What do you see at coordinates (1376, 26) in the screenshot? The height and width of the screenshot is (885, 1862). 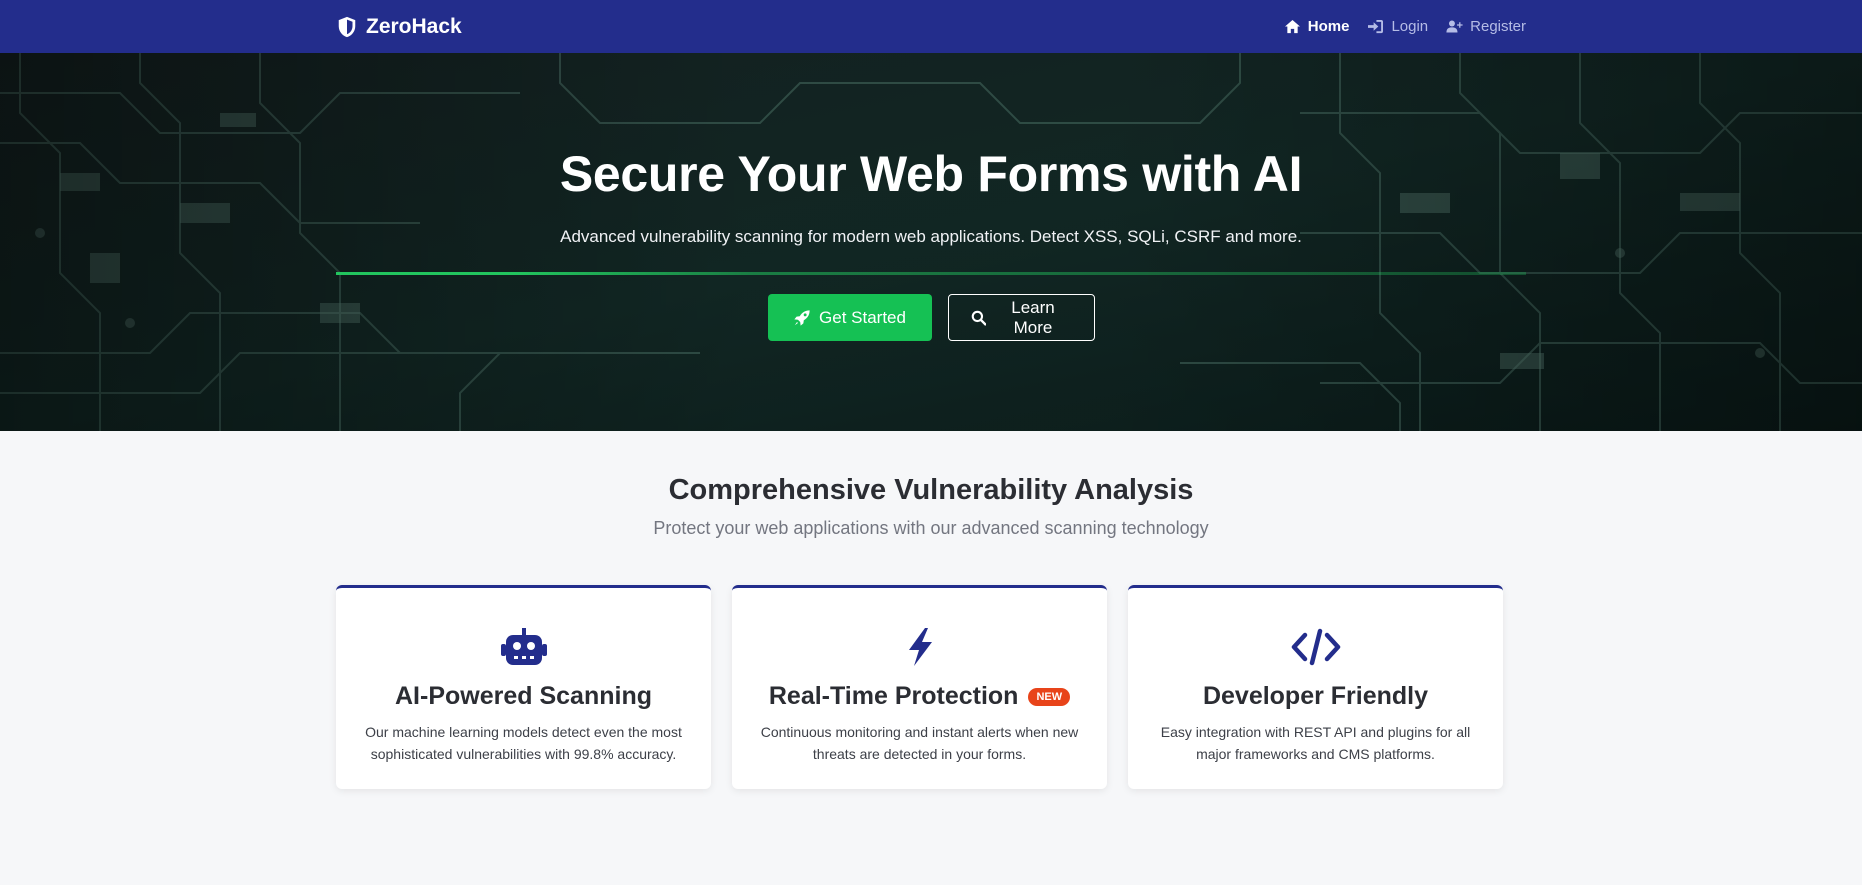 I see `login-icon` at bounding box center [1376, 26].